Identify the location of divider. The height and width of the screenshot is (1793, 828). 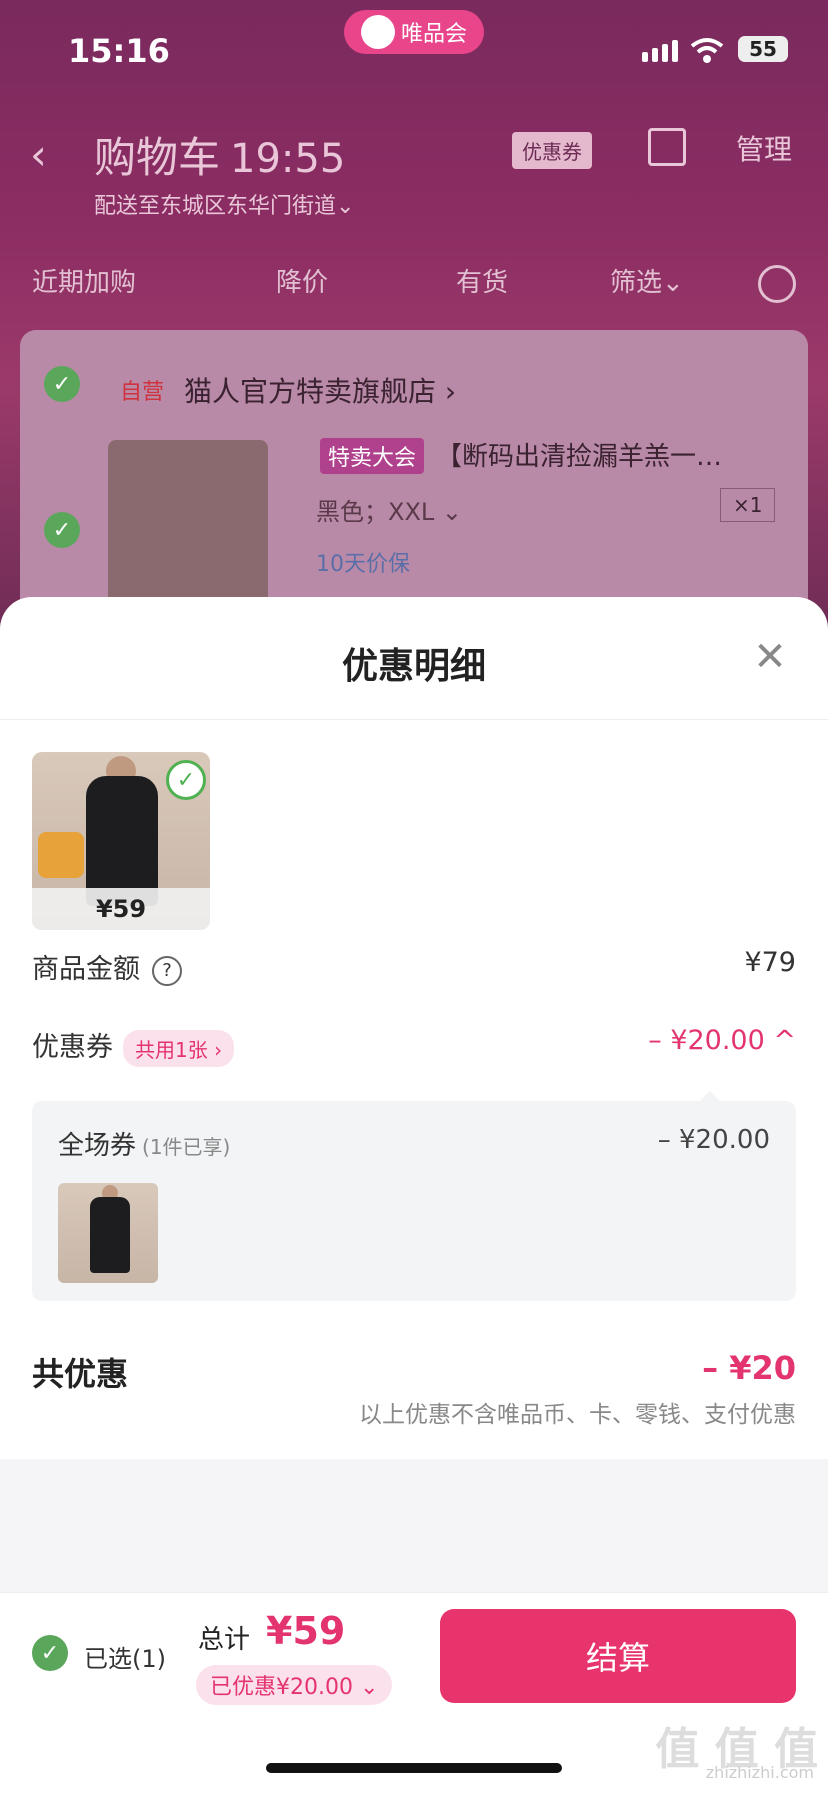
(414, 719).